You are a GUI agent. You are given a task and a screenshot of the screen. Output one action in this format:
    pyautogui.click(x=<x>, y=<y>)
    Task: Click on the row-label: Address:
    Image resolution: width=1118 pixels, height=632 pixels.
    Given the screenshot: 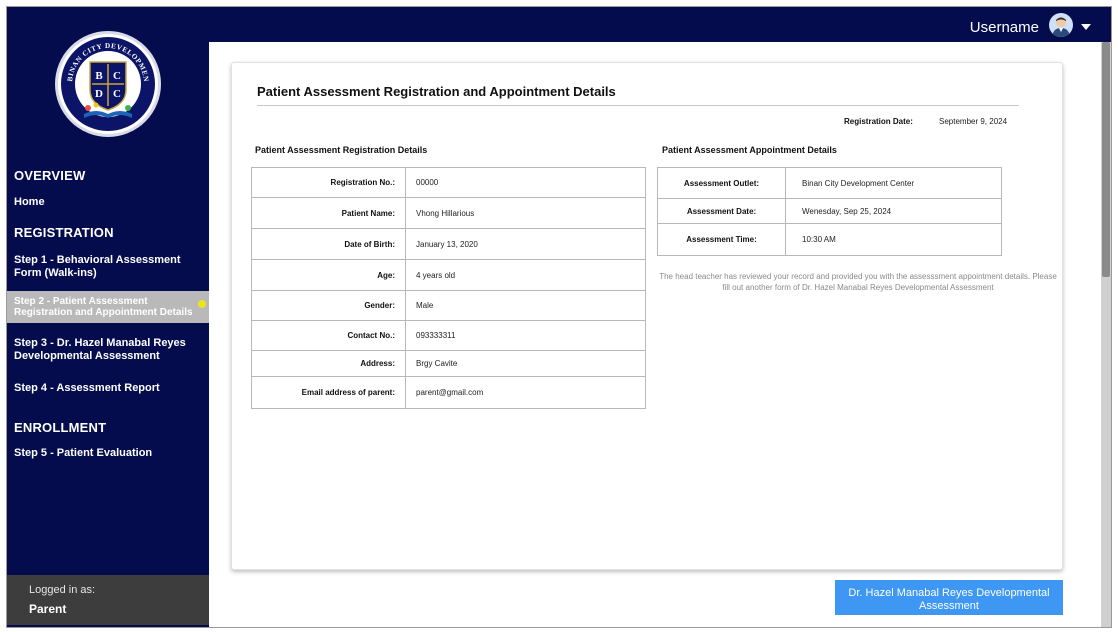 What is the action you would take?
    pyautogui.click(x=328, y=363)
    